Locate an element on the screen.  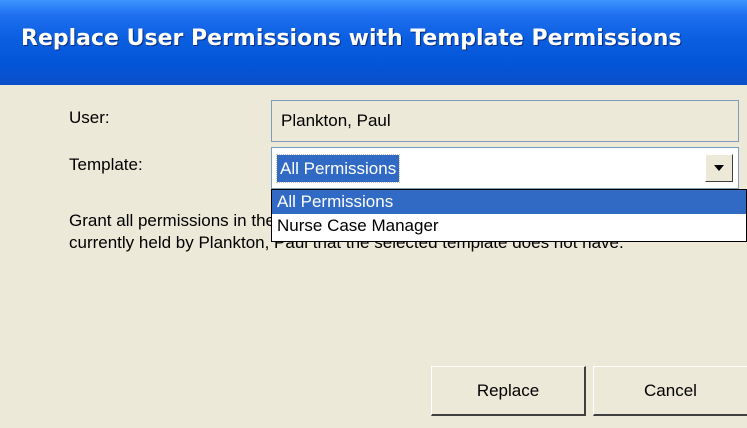
replace-button: Replace is located at coordinates (508, 391).